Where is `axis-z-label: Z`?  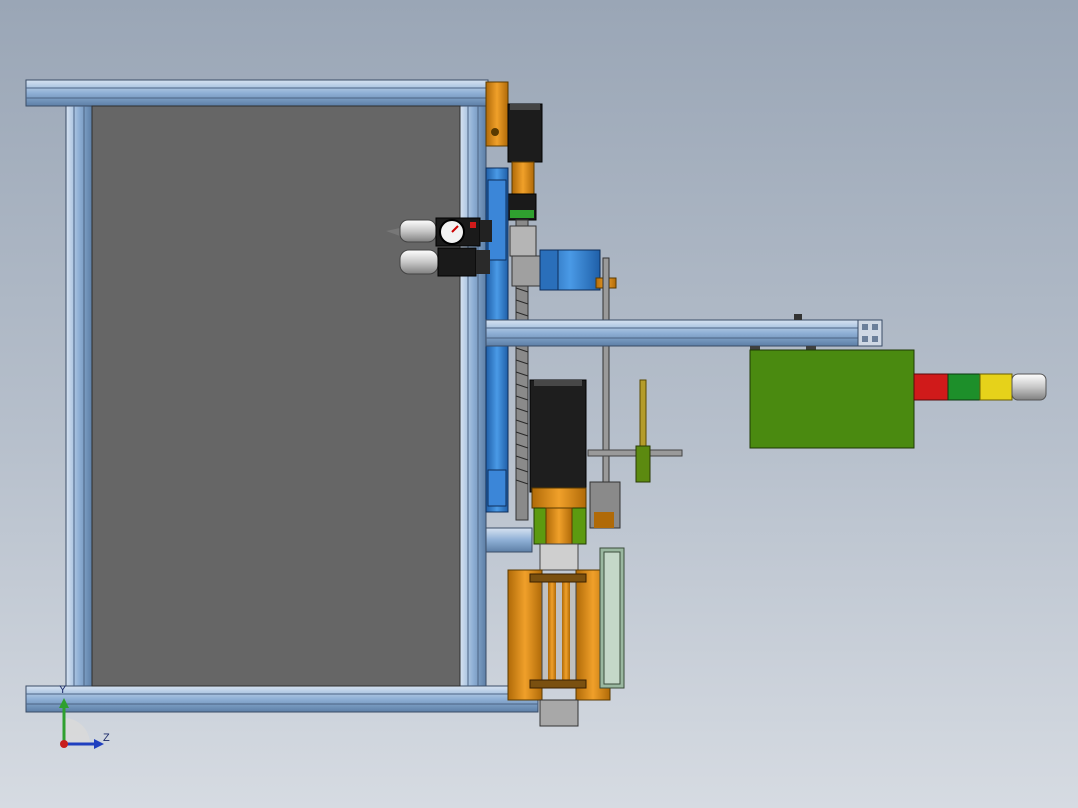
axis-z-label: Z is located at coordinates (106, 738).